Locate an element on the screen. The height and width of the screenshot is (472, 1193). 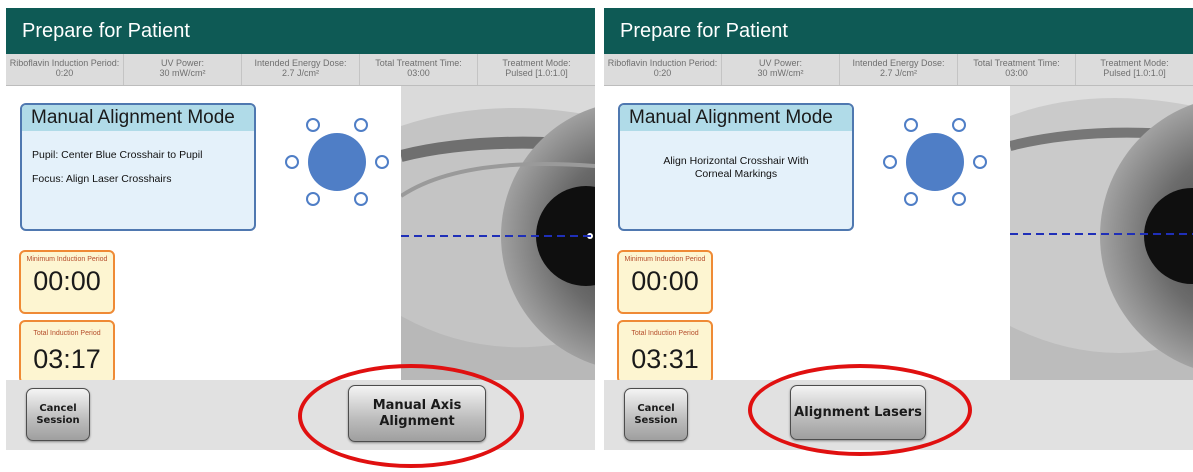
total-induction-timer: Total Induction Period 03:17 is located at coordinates (67, 352).